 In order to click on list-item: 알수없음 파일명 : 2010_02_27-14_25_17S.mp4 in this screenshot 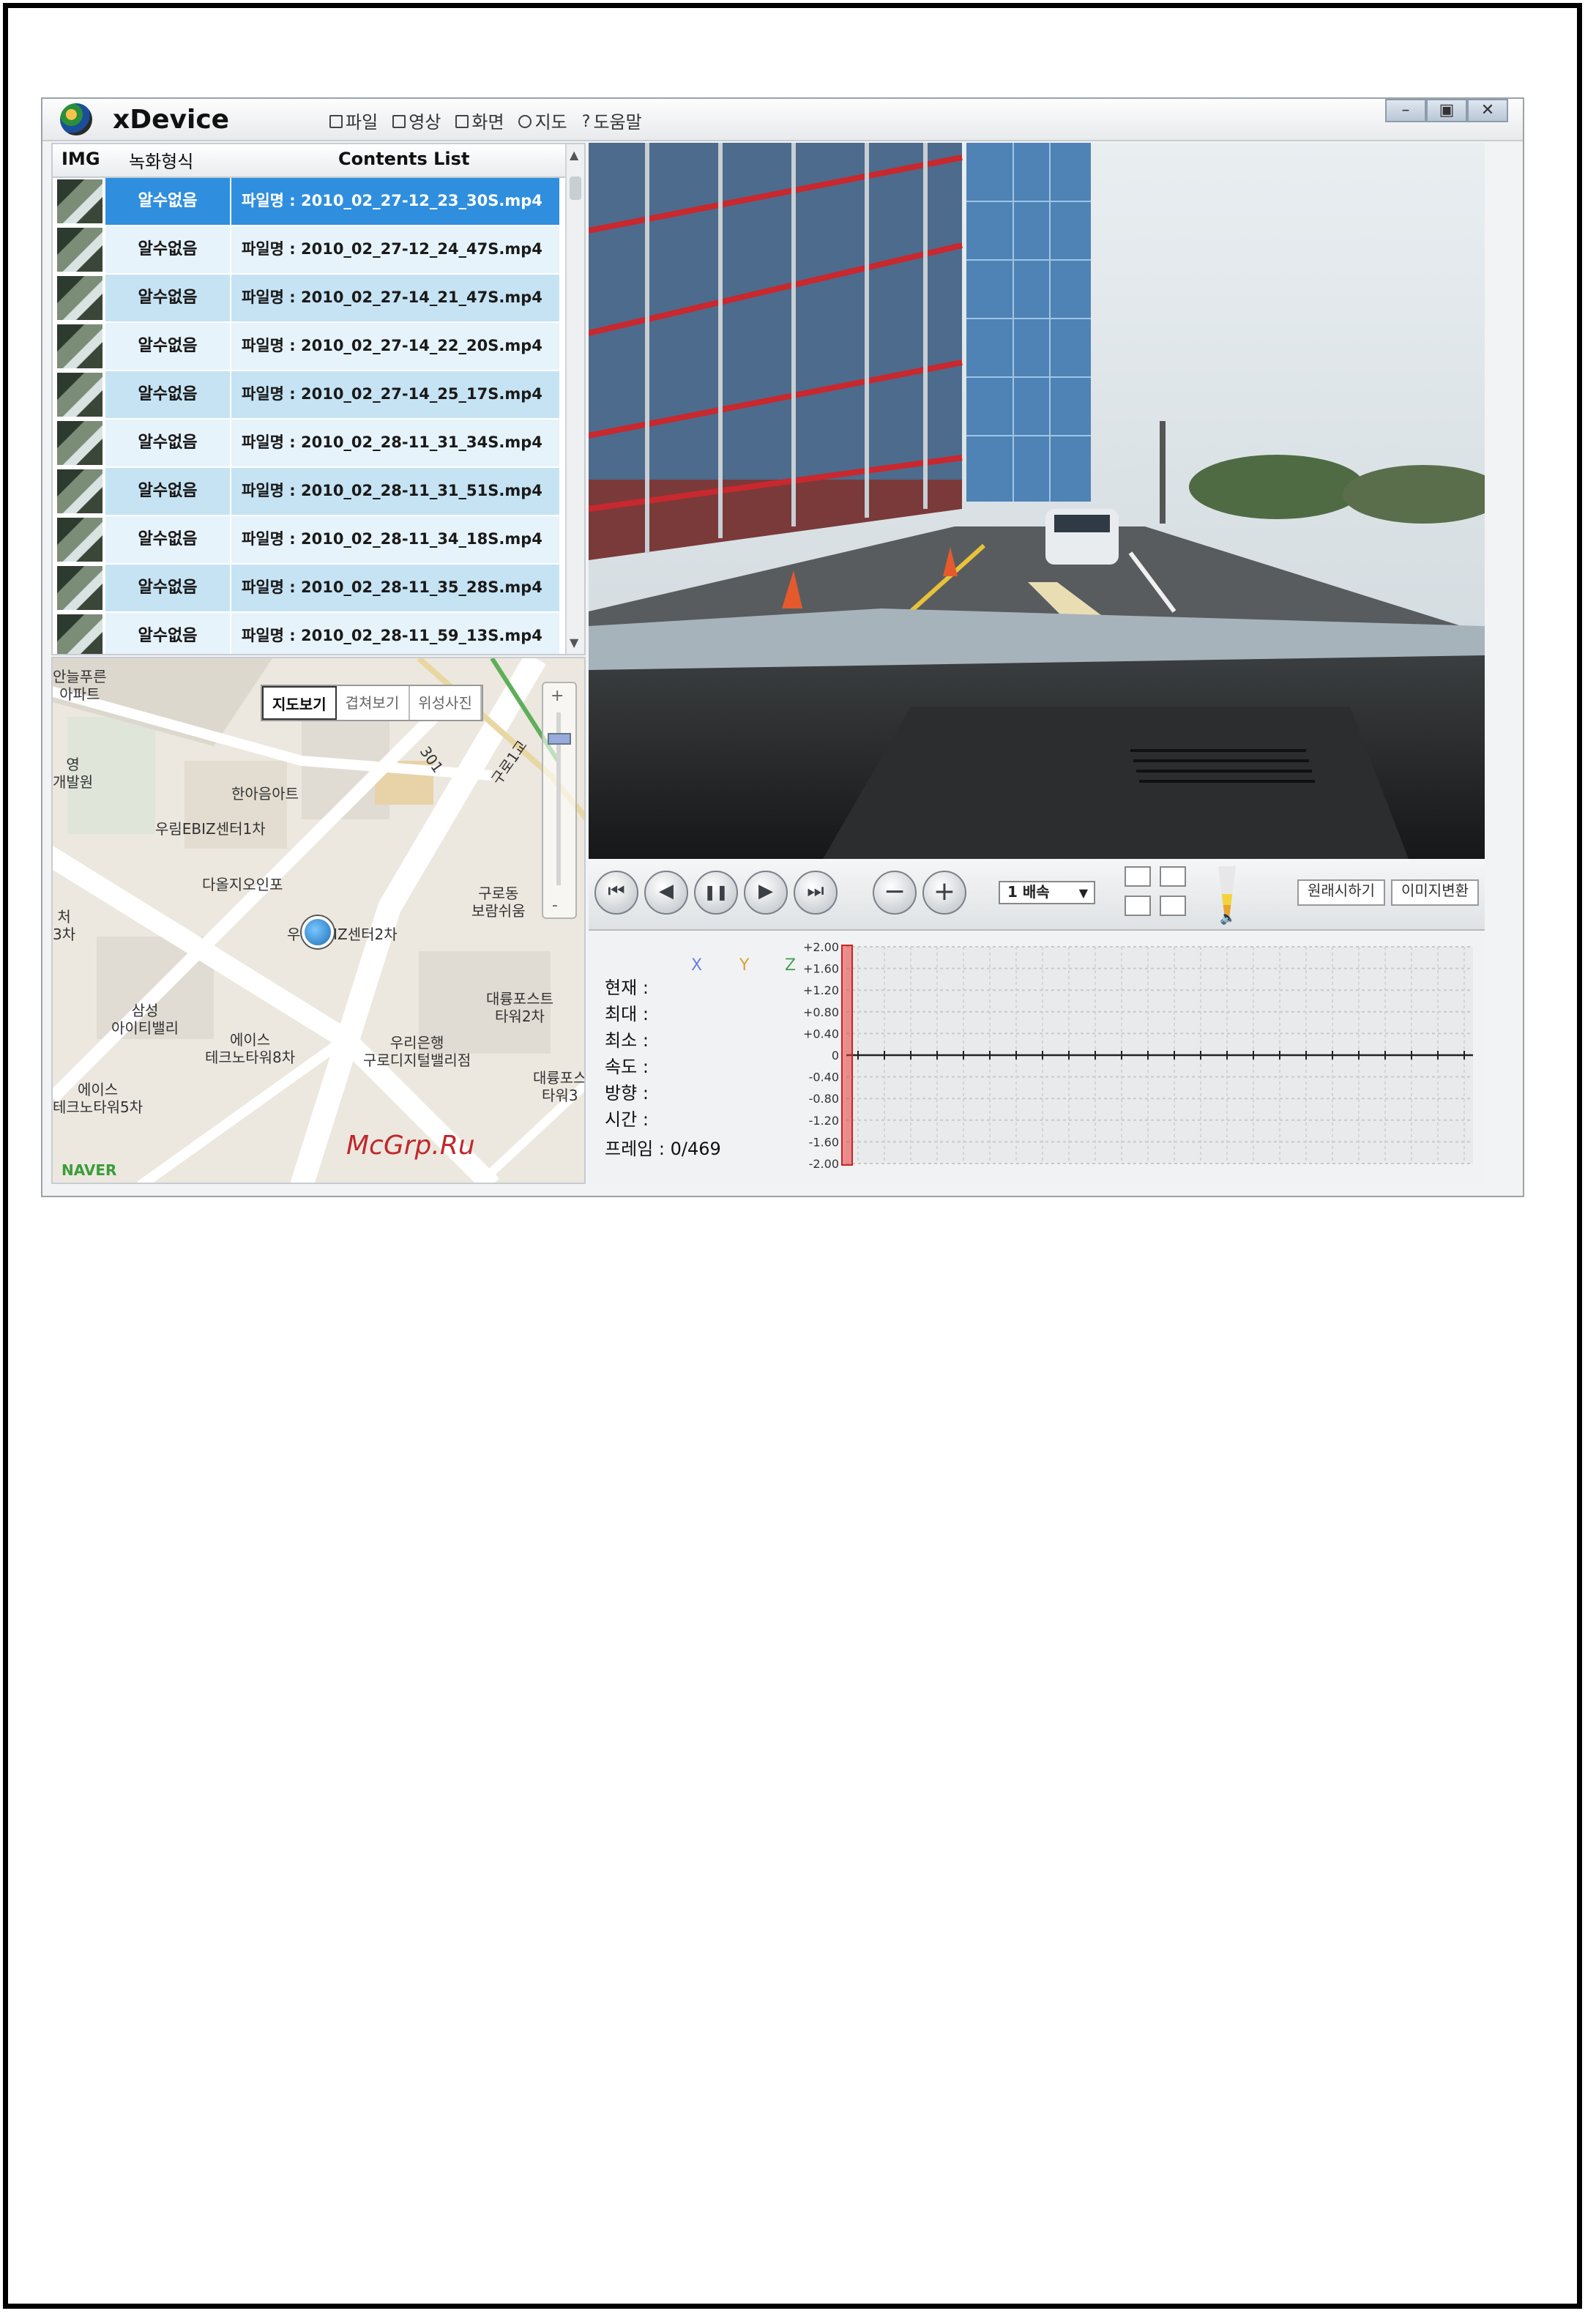, I will do `click(310, 395)`.